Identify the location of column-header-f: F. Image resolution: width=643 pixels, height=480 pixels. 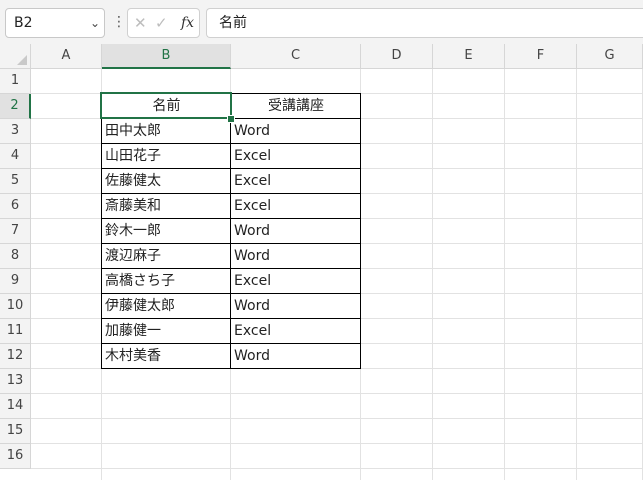
(541, 56).